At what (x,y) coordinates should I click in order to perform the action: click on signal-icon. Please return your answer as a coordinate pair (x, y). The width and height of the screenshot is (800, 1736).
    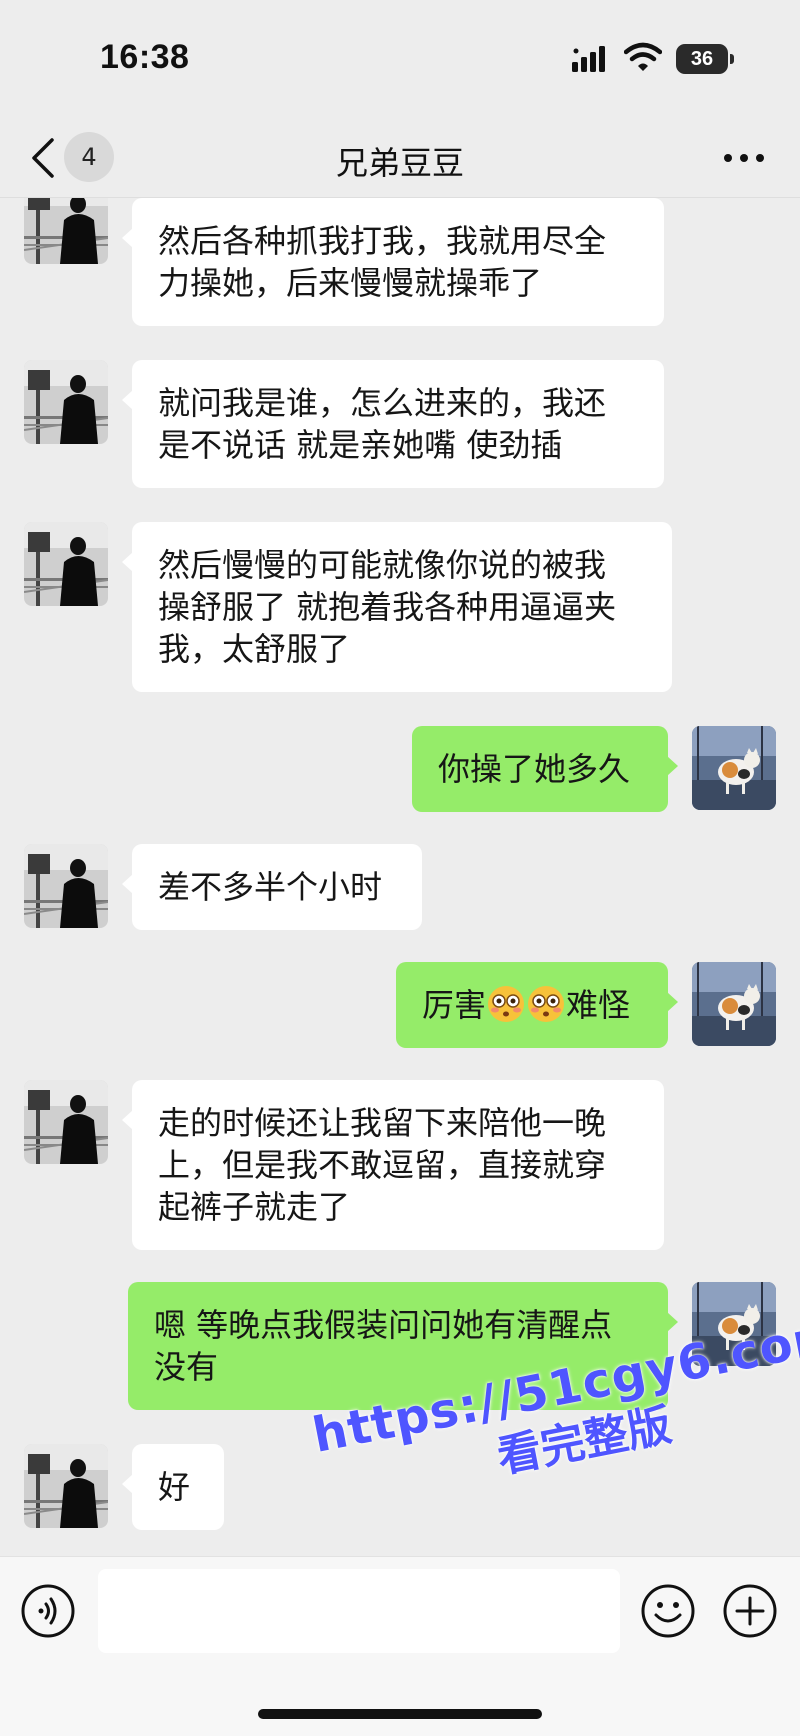
    Looking at the image, I should click on (588, 59).